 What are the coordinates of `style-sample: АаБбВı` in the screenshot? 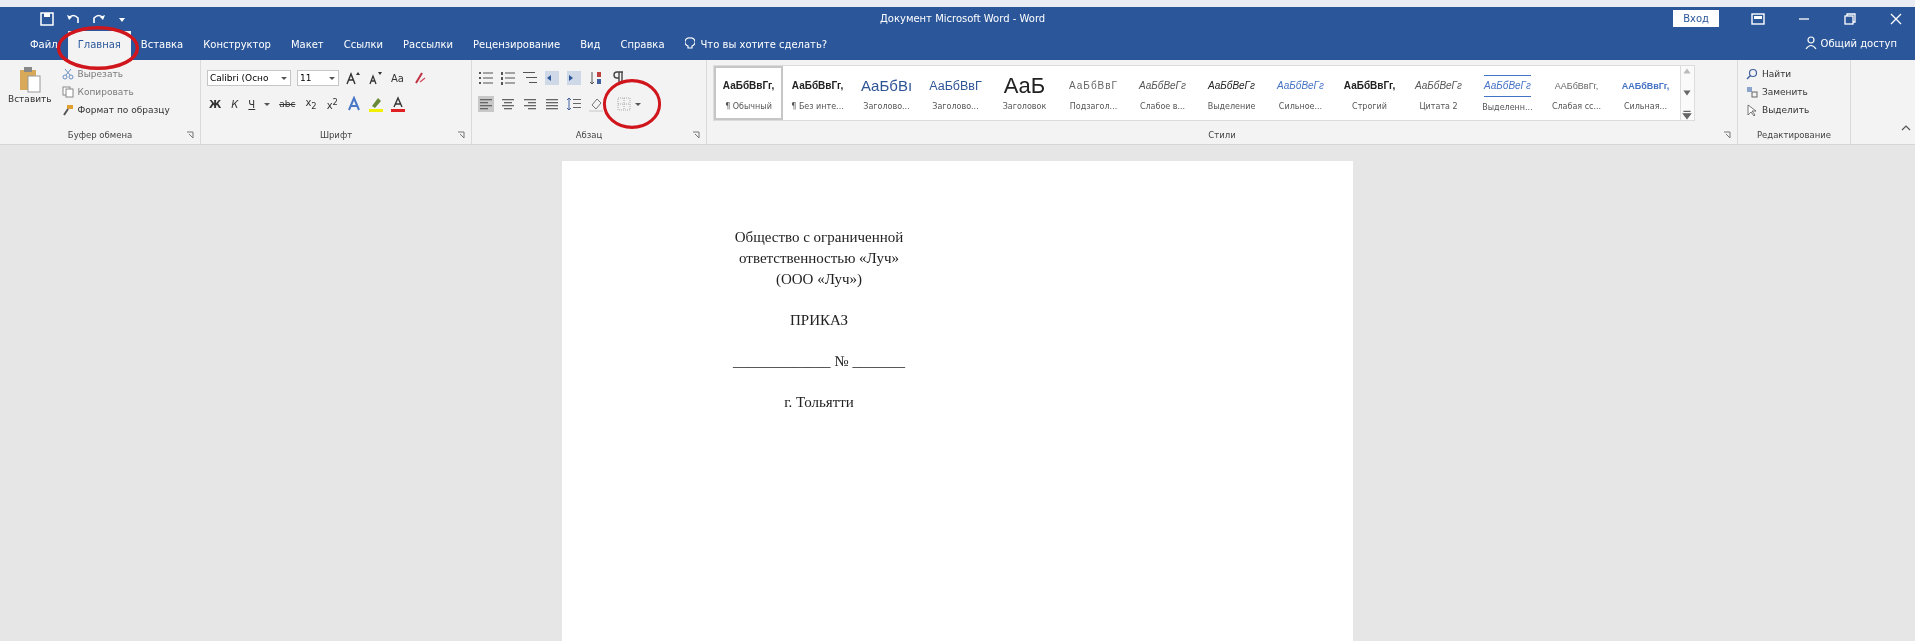 It's located at (886, 86).